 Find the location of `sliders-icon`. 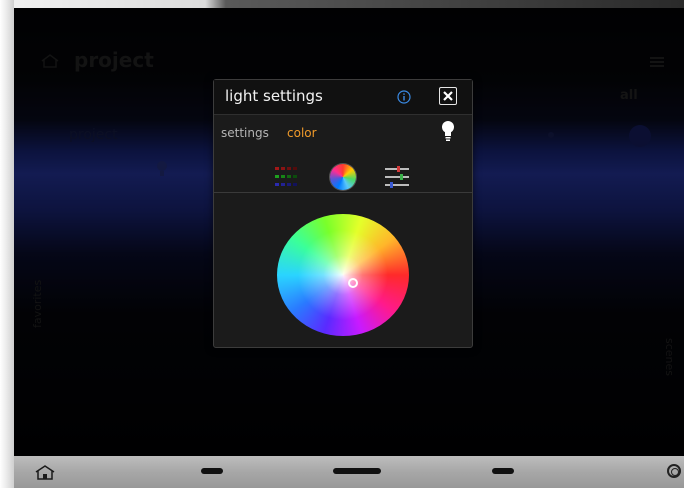

sliders-icon is located at coordinates (397, 177).